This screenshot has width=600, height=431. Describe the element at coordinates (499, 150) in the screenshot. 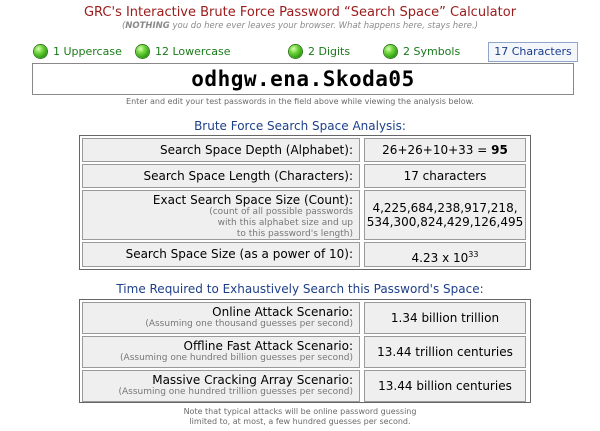

I see `depth-result: 95` at that location.